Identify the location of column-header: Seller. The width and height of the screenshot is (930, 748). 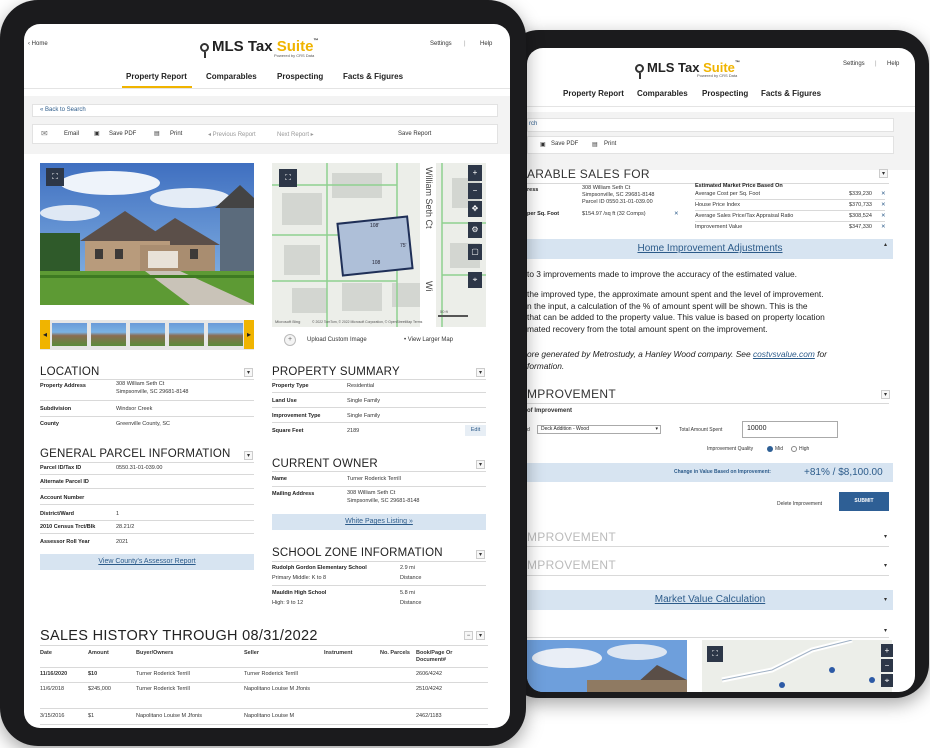
(251, 653).